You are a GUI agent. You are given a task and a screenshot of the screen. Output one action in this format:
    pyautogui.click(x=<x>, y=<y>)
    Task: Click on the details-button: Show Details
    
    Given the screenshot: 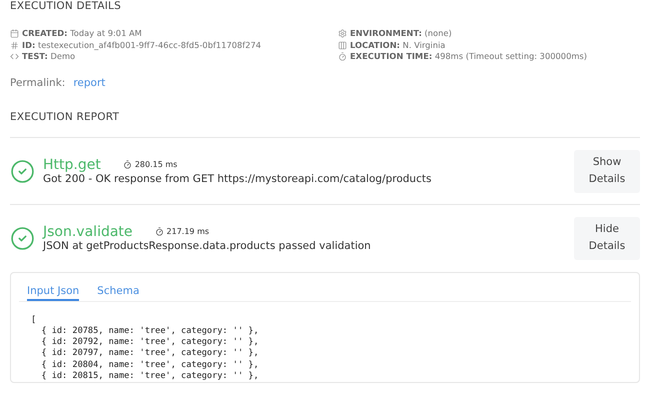 What is the action you would take?
    pyautogui.click(x=607, y=171)
    